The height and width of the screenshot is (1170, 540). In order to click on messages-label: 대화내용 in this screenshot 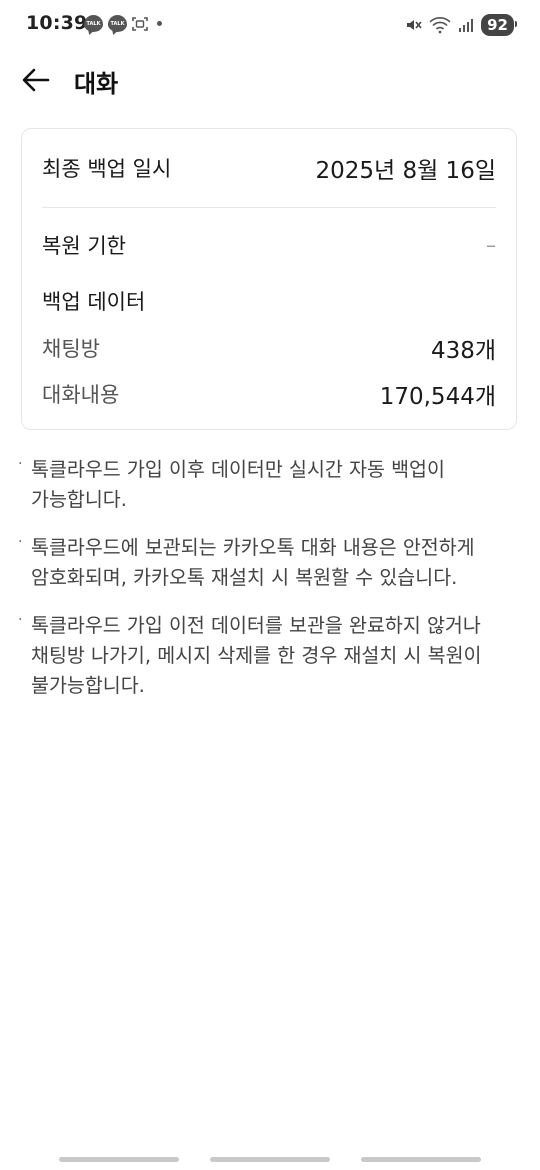, I will do `click(81, 395)`.